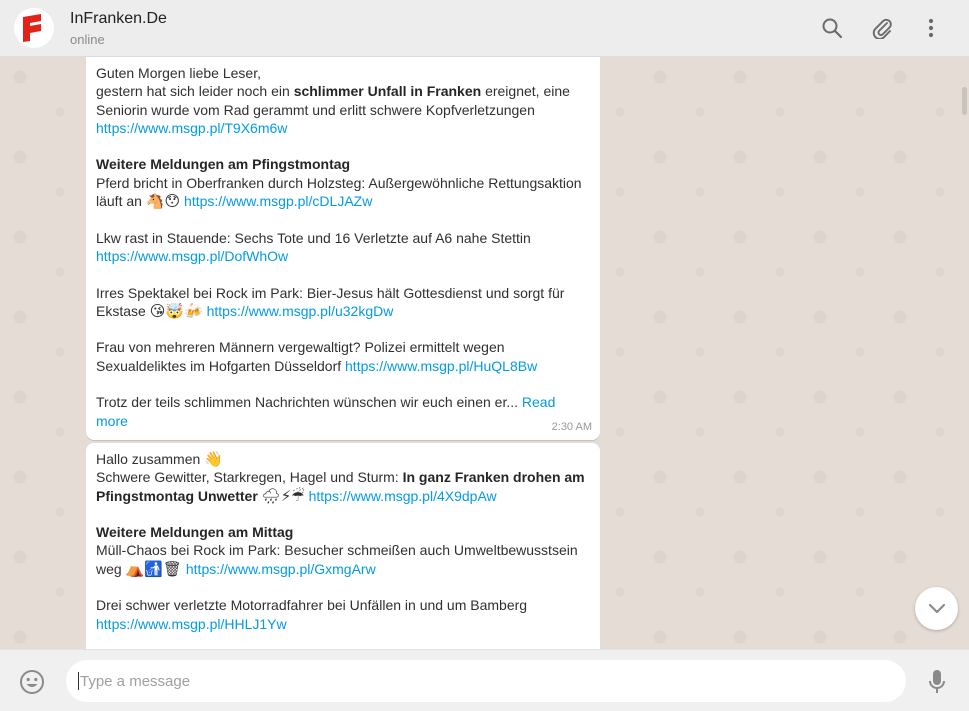  What do you see at coordinates (78, 681) in the screenshot?
I see `text-caret` at bounding box center [78, 681].